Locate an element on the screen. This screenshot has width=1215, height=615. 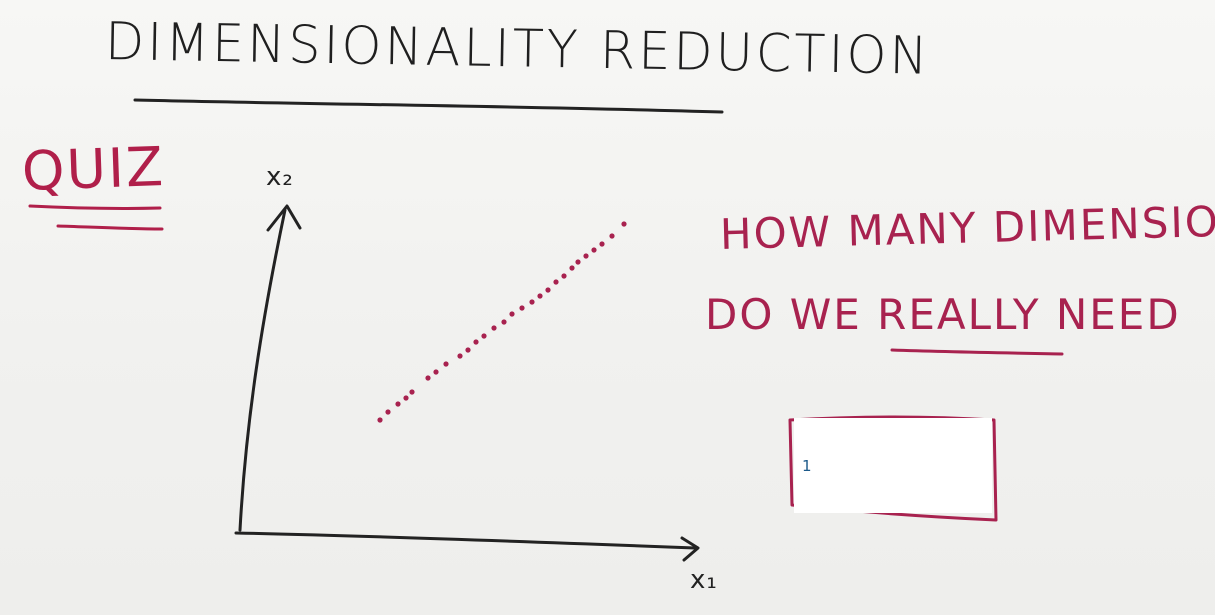
x-axis-line is located at coordinates (465, 540).